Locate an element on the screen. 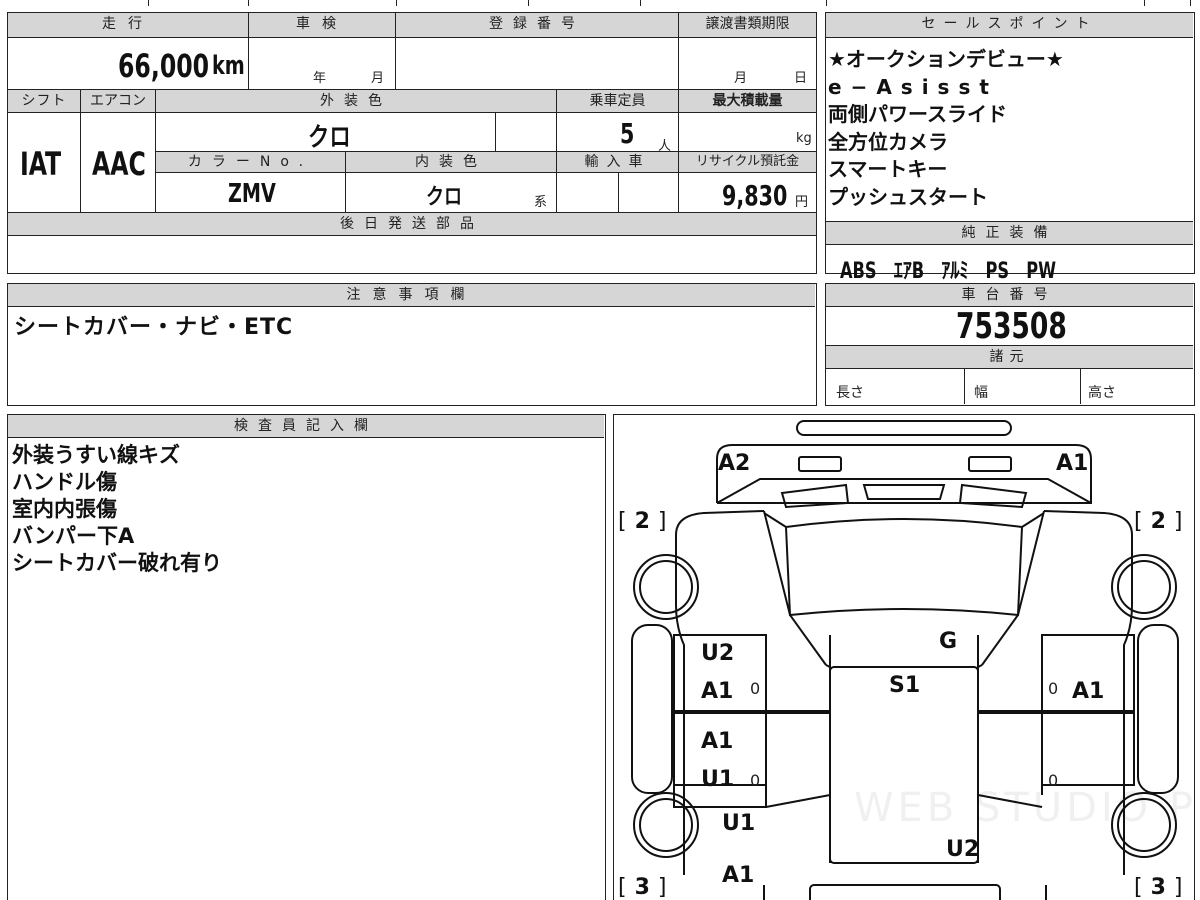 The image size is (1200, 900). recycle-value: 9,830 is located at coordinates (755, 195).